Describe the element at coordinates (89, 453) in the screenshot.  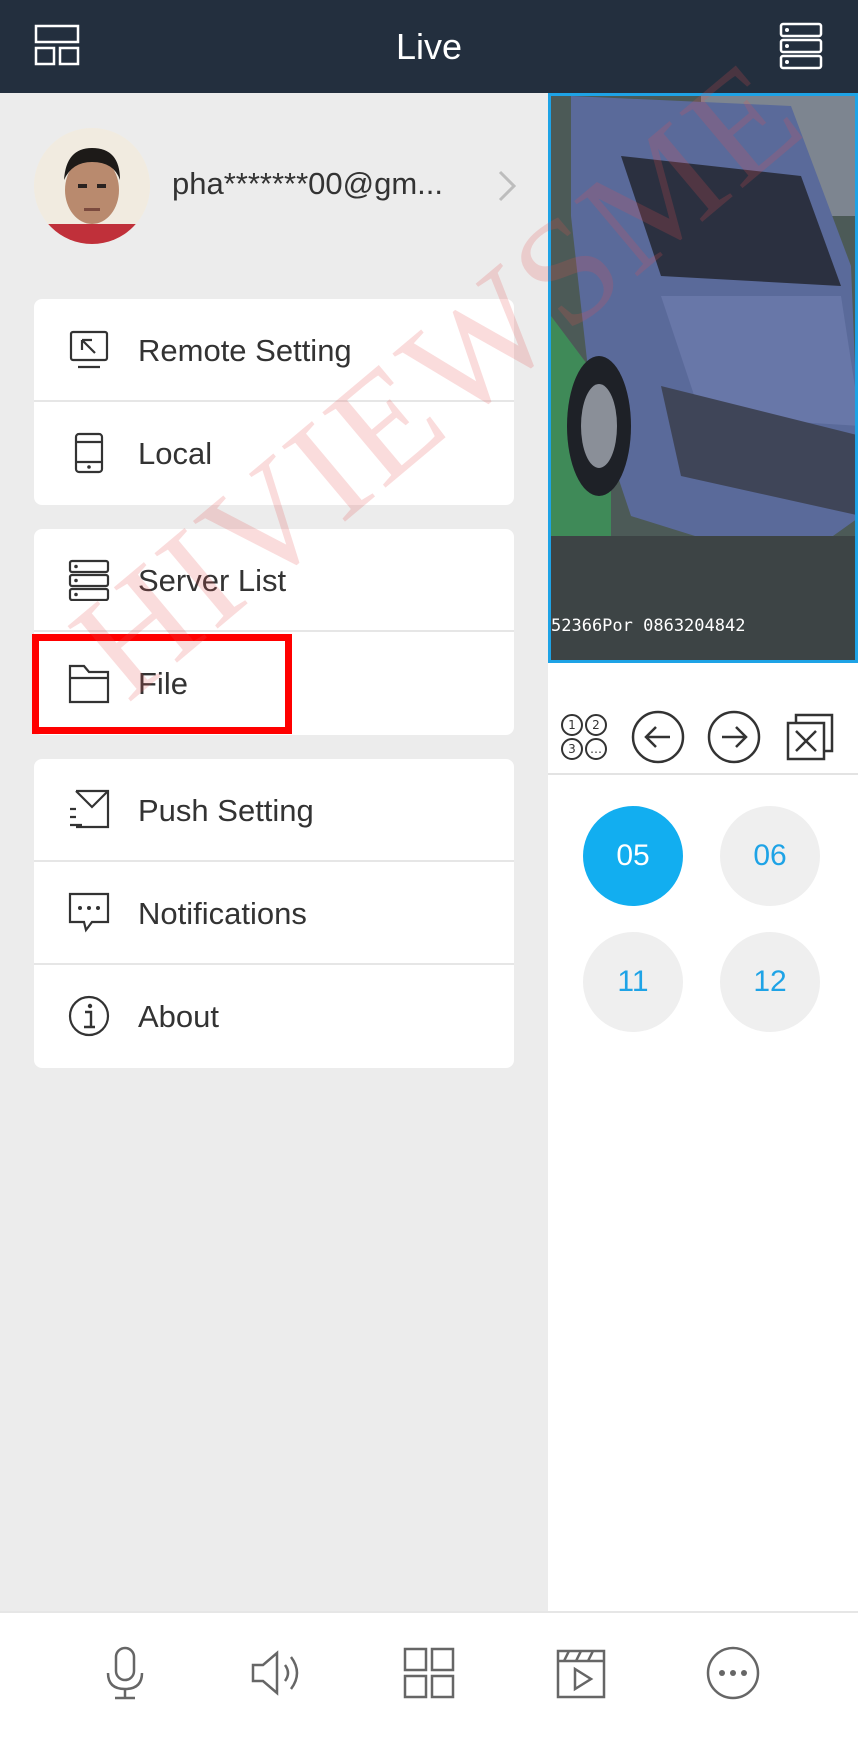
I see `local-device-icon` at that location.